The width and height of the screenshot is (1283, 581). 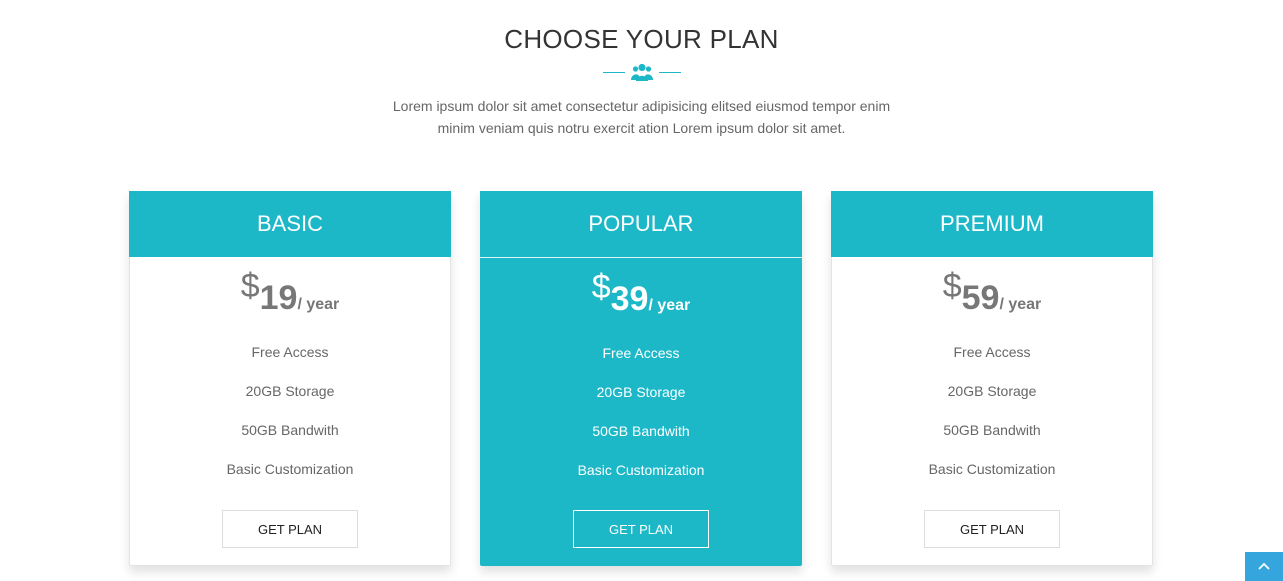 I want to click on price-amount: 39, so click(x=629, y=299).